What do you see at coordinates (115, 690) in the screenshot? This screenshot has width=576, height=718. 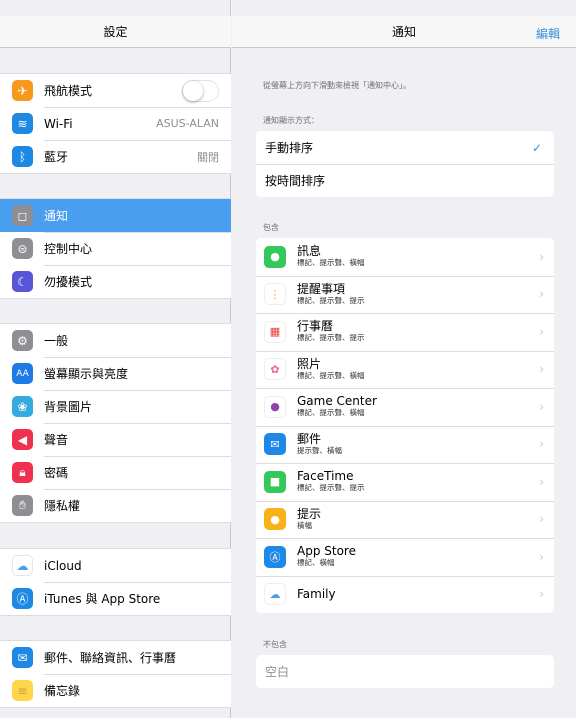 I see `sidebar-item: ≡ 備忘錄` at bounding box center [115, 690].